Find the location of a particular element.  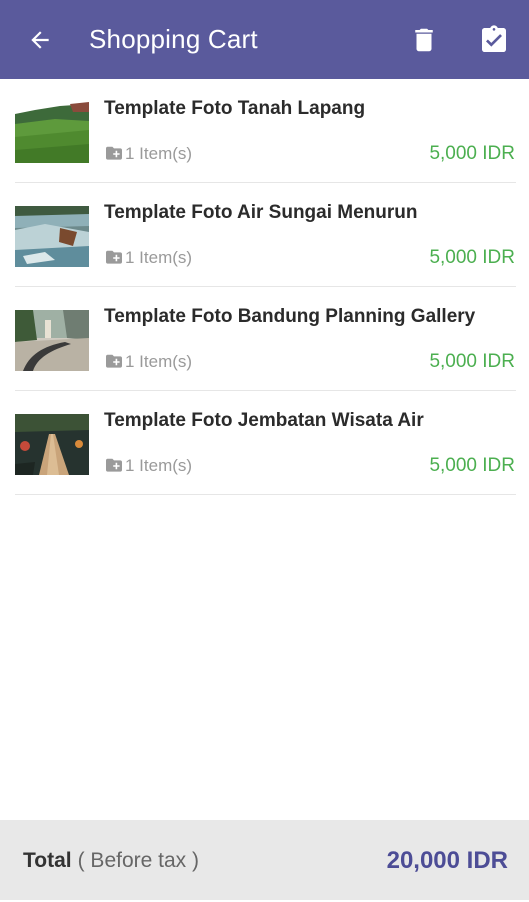

checkout-button is located at coordinates (494, 40).